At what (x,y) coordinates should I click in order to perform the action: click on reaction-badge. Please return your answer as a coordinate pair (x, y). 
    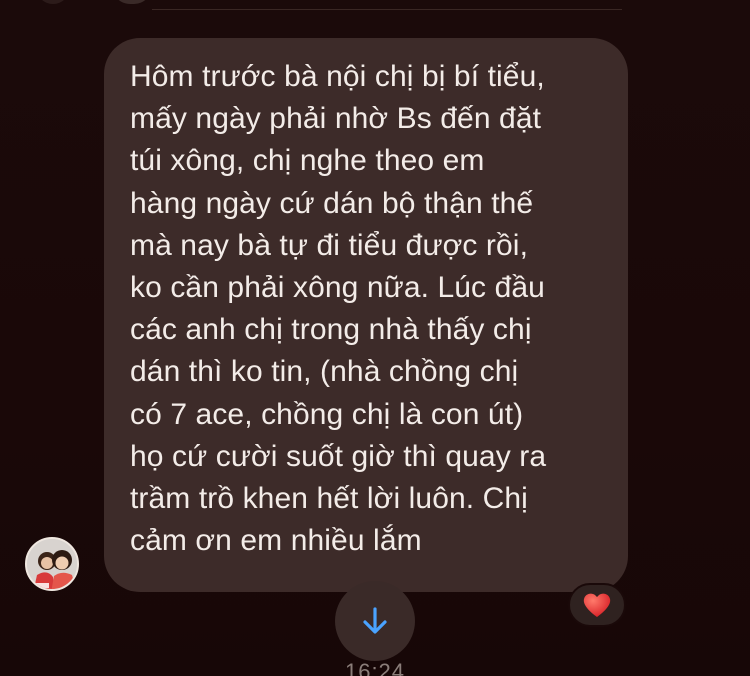
    Looking at the image, I should click on (597, 605).